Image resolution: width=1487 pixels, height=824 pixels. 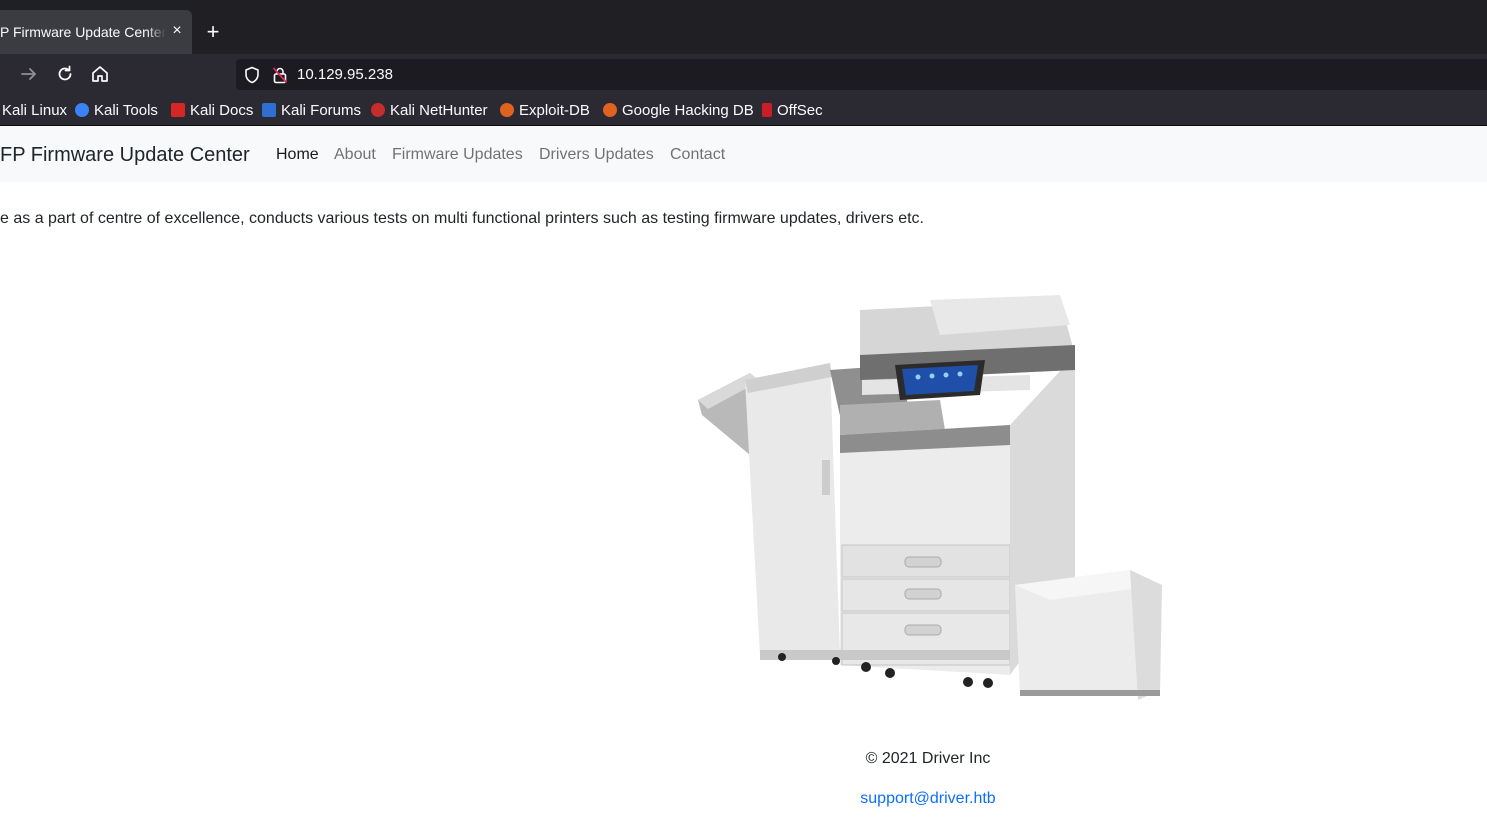 I want to click on bookmark-exploit-db: Exploit-DB, so click(x=545, y=110).